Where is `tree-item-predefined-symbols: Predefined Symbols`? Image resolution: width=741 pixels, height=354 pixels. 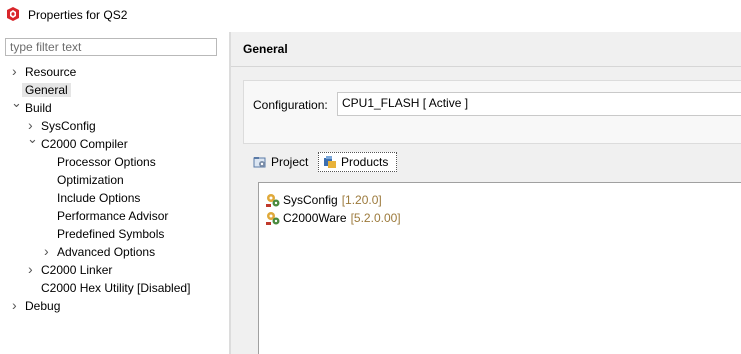 tree-item-predefined-symbols: Predefined Symbols is located at coordinates (110, 234).